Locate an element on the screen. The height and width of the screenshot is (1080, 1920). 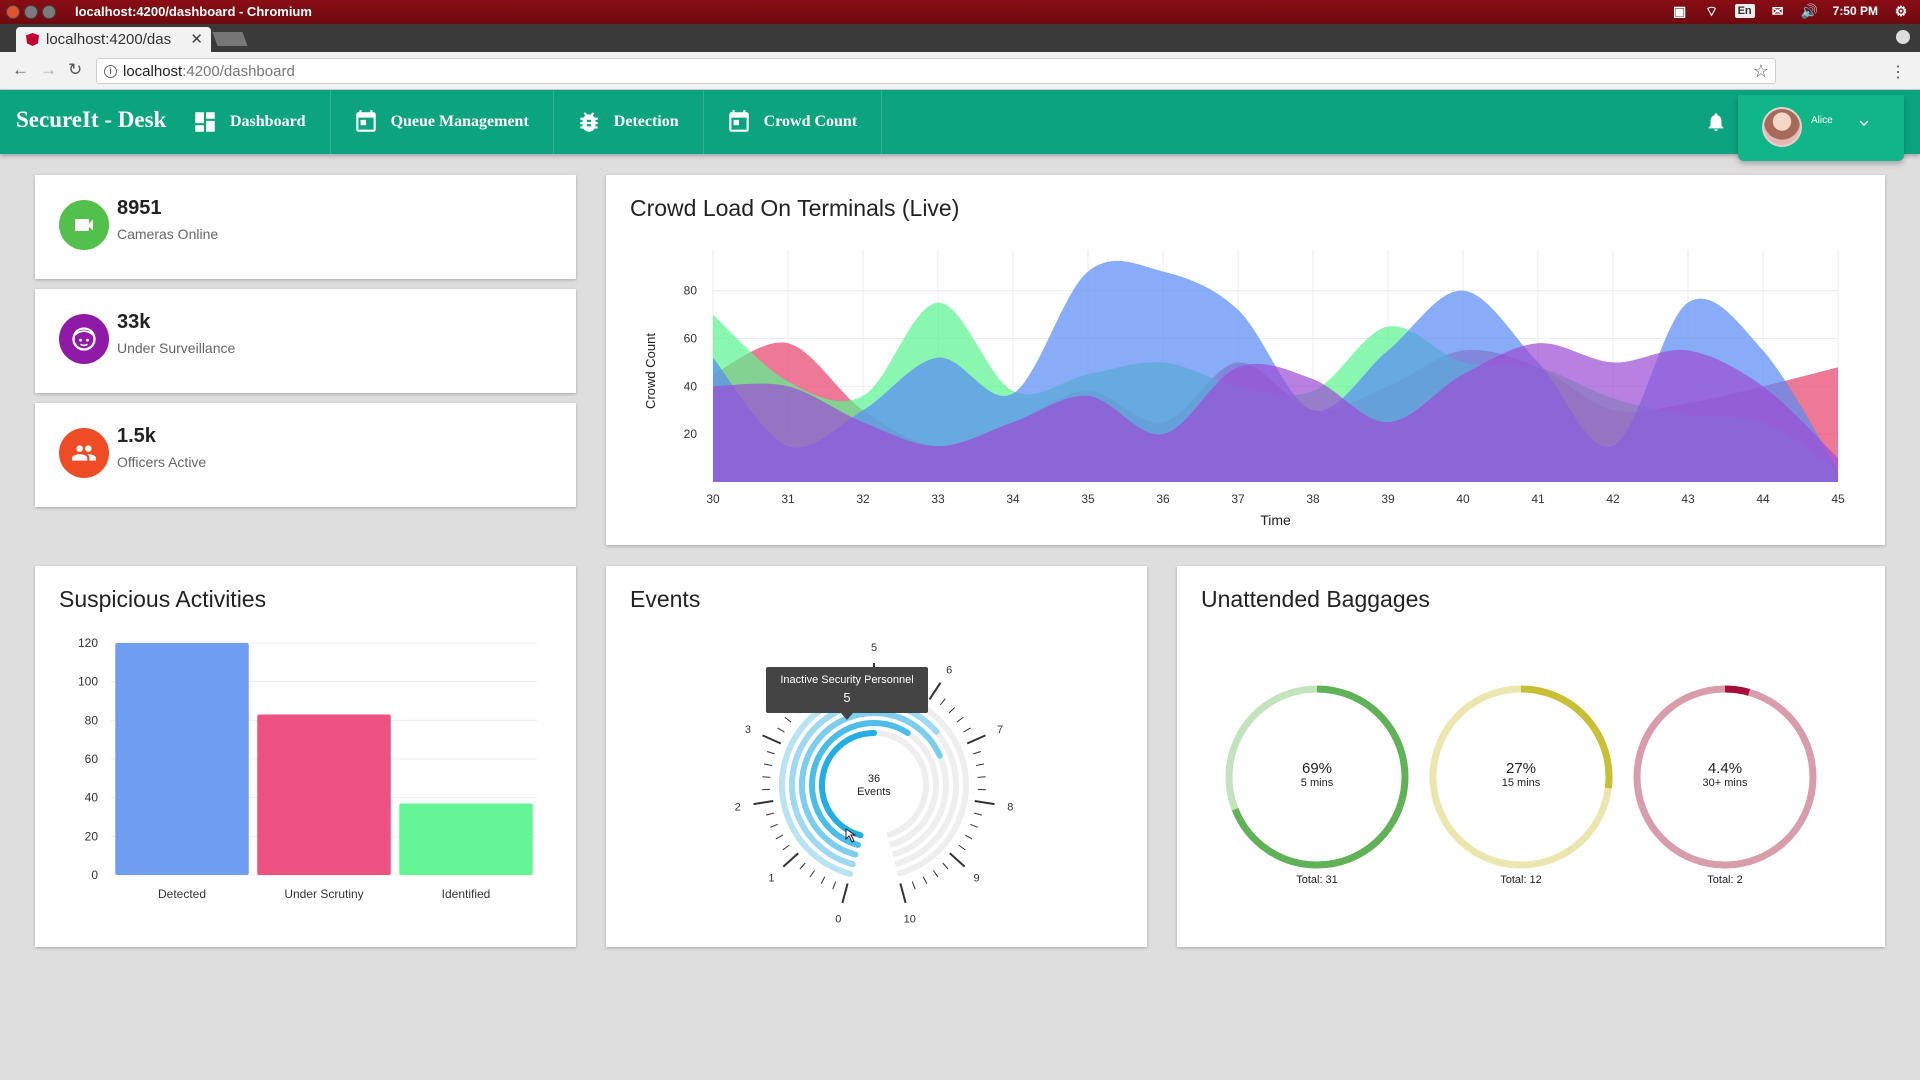
bar is located at coordinates (324, 794).